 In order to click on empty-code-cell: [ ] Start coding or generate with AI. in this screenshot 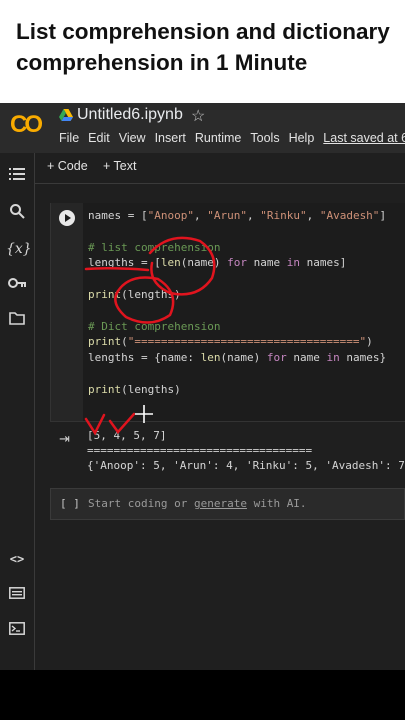, I will do `click(227, 504)`.